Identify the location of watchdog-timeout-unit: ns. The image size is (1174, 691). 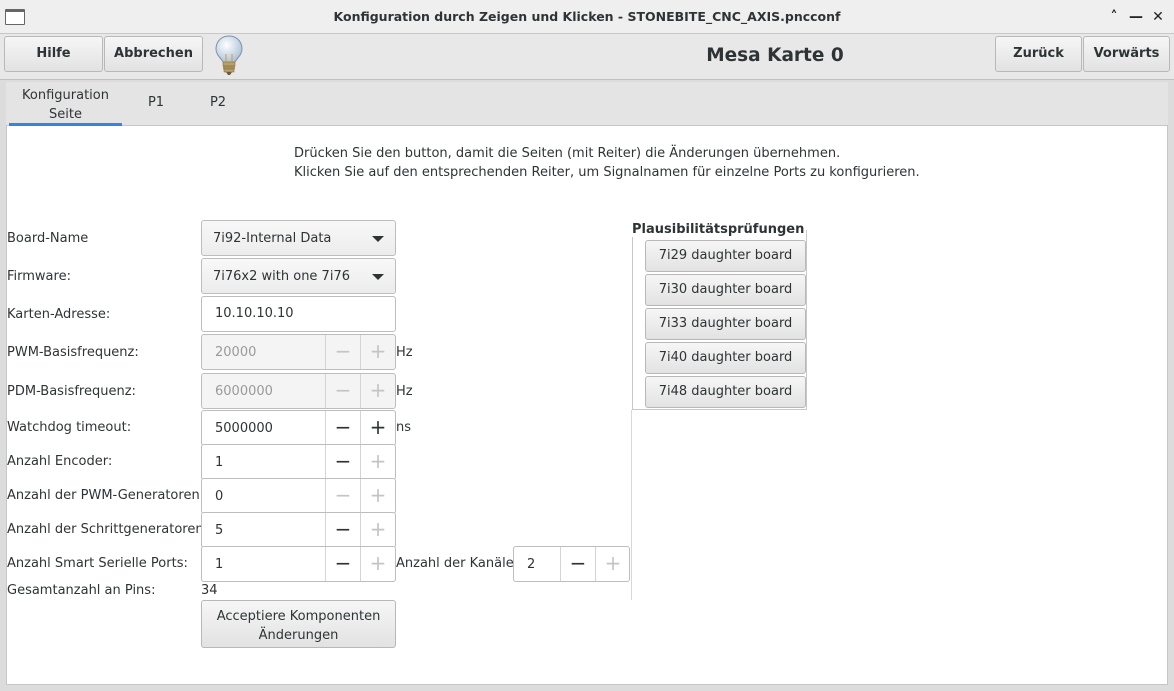
(404, 427).